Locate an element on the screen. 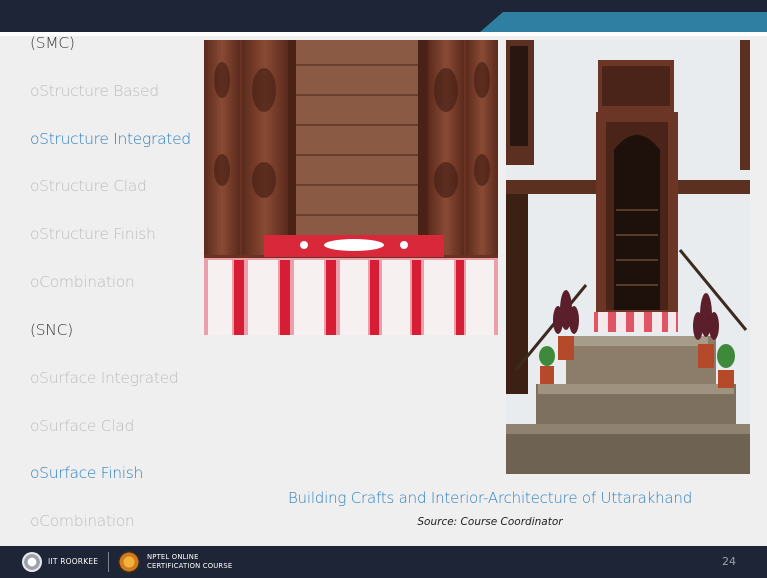 The width and height of the screenshot is (767, 578). bullet-item: oSurface Finish is located at coordinates (87, 473).